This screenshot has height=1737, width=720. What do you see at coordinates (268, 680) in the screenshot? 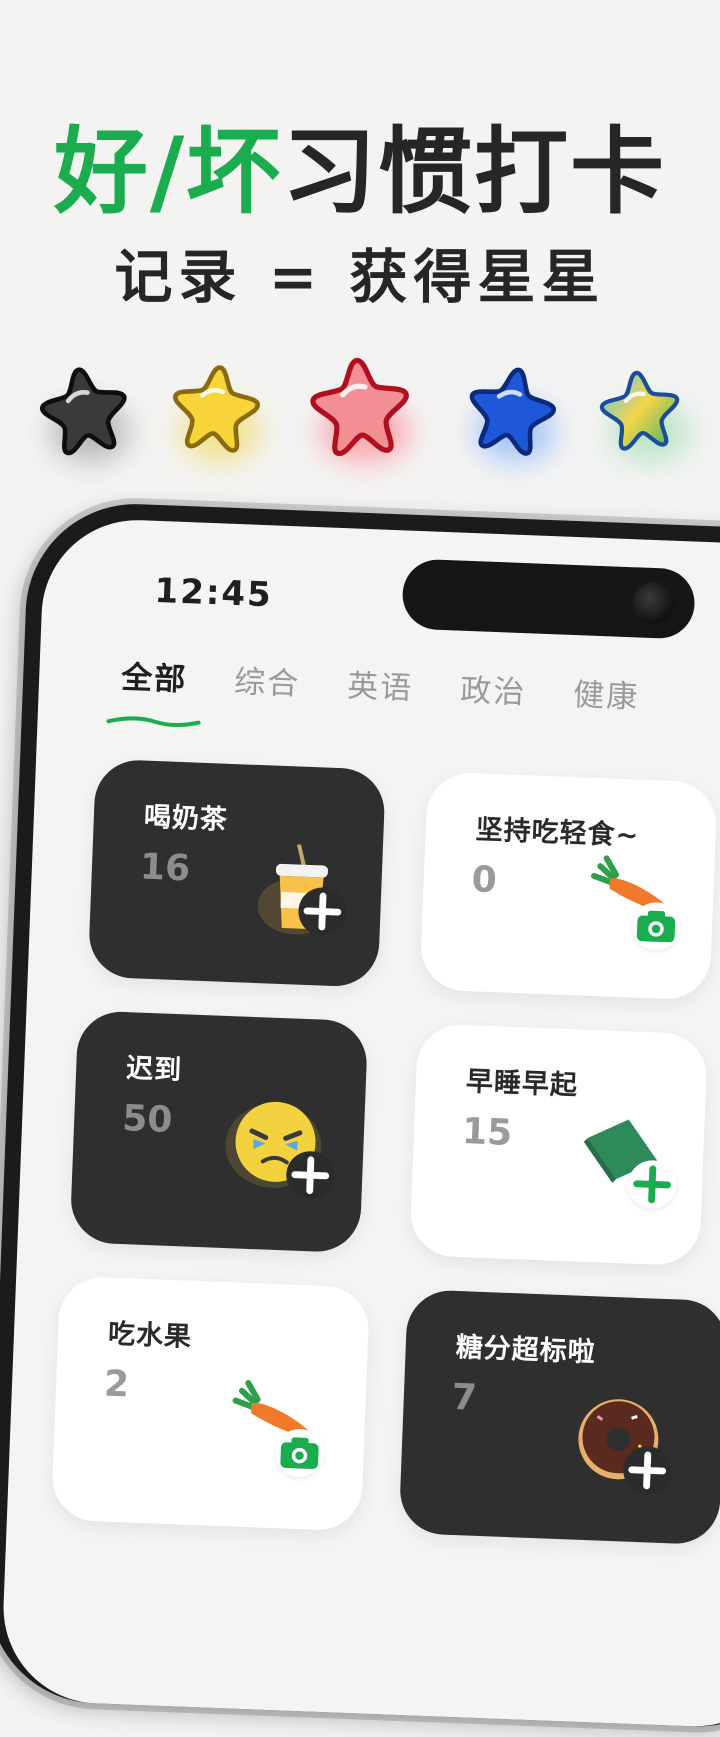
I see `tab-general: 综合` at bounding box center [268, 680].